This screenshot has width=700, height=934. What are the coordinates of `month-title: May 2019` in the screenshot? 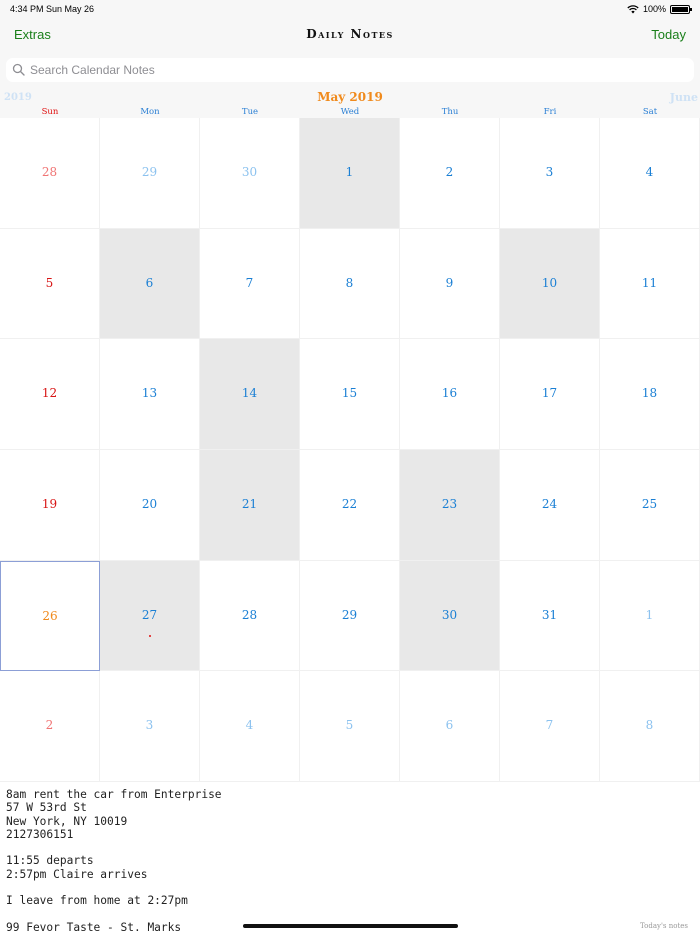 It's located at (350, 97).